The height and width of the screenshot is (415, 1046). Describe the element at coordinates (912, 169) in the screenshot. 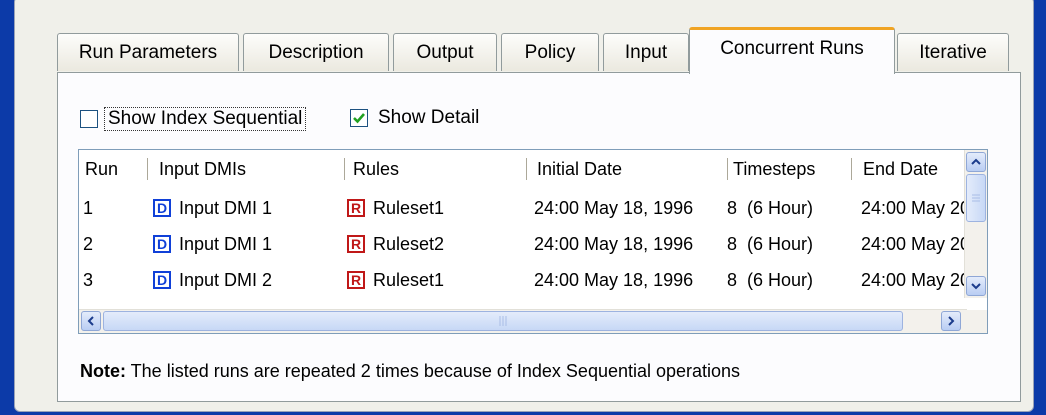

I see `column-header-end-date: End Date` at that location.